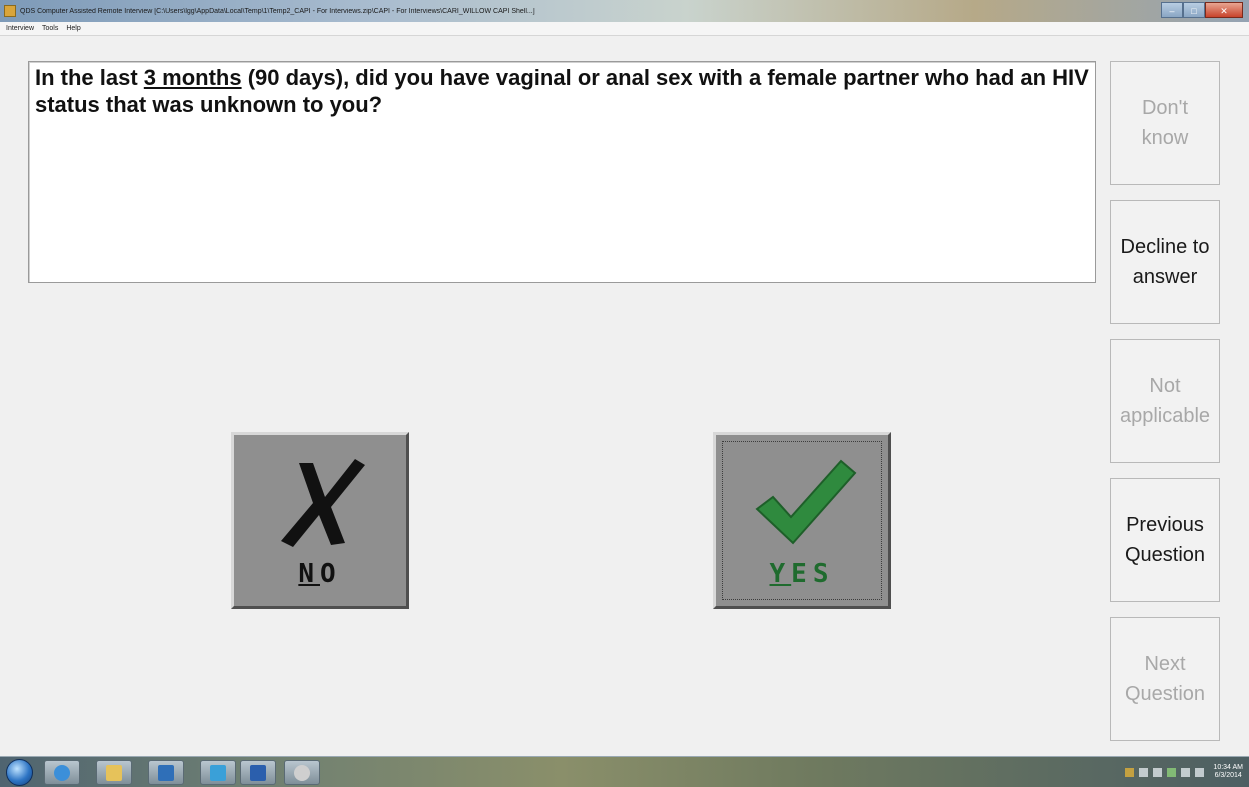  I want to click on maximize-button: □, so click(1194, 10).